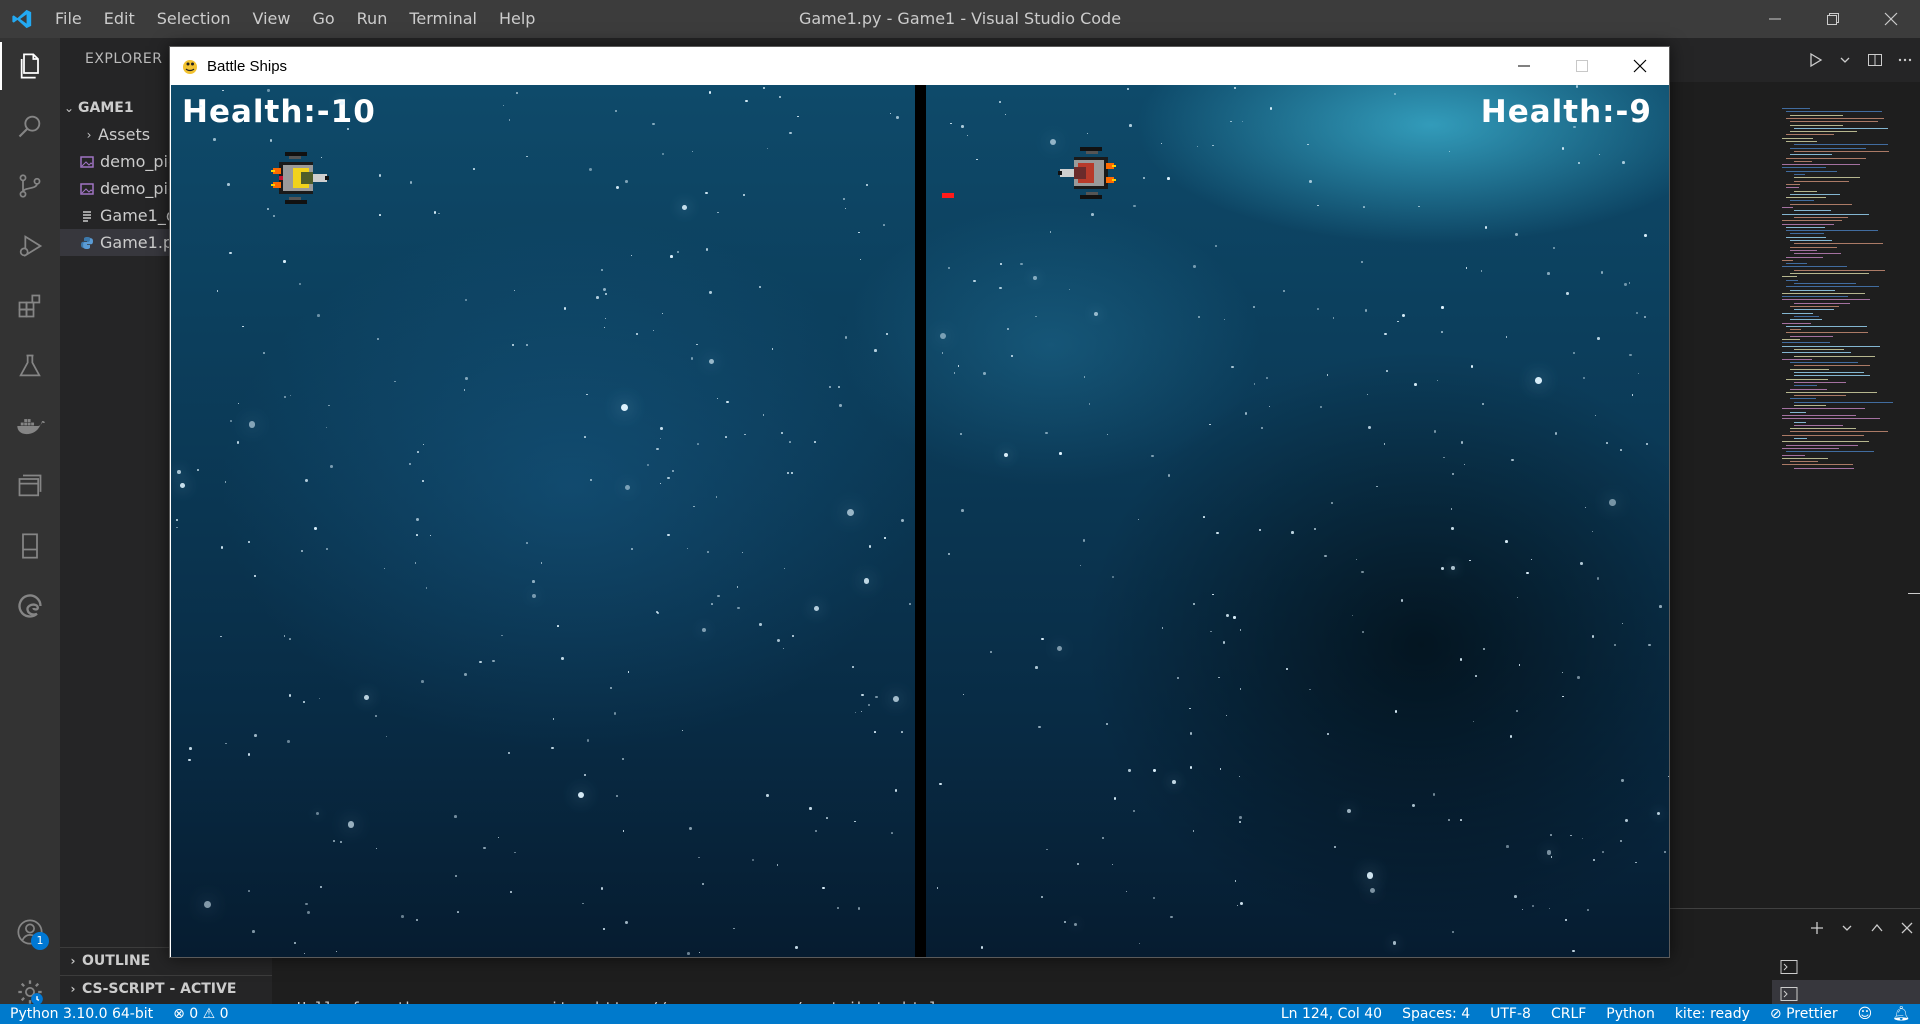 The image size is (1920, 1024). Describe the element at coordinates (30, 246) in the screenshot. I see `run-debug-icon` at that location.